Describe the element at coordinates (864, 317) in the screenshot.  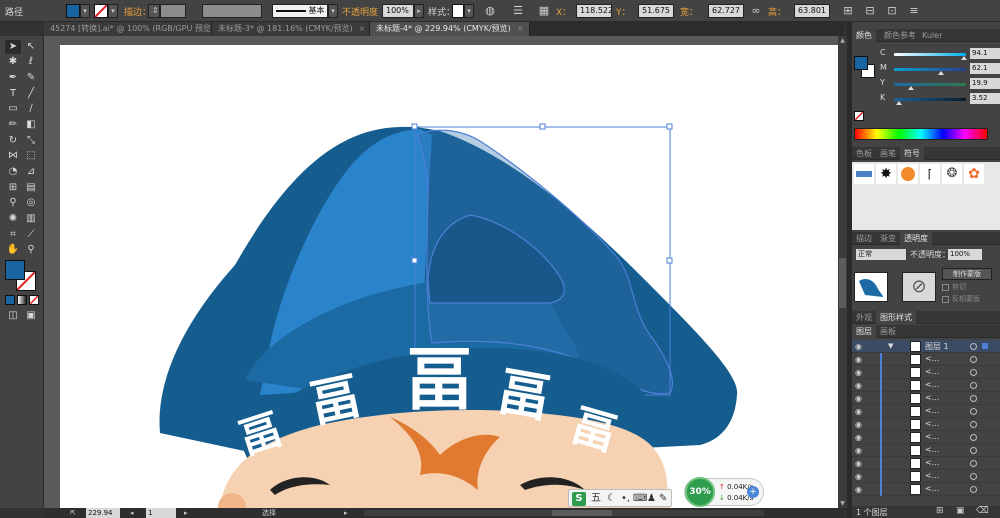
I see `tab-appearance: 外观` at that location.